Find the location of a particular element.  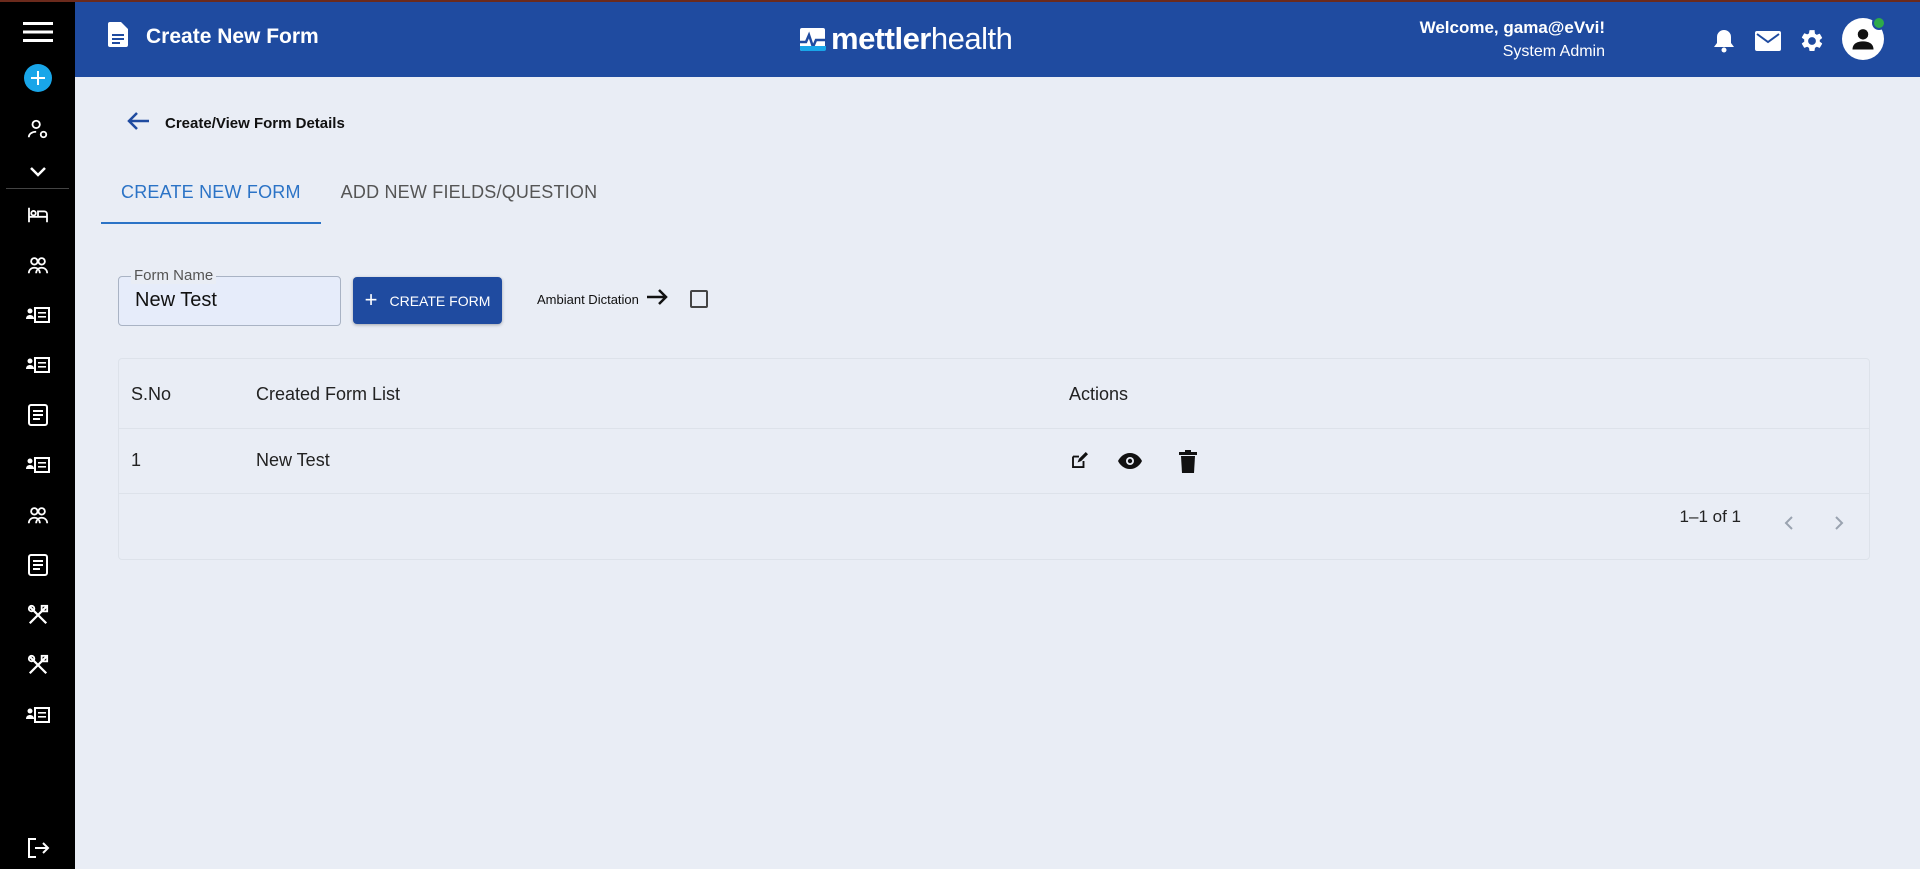

header-divider is located at coordinates (994, 428).